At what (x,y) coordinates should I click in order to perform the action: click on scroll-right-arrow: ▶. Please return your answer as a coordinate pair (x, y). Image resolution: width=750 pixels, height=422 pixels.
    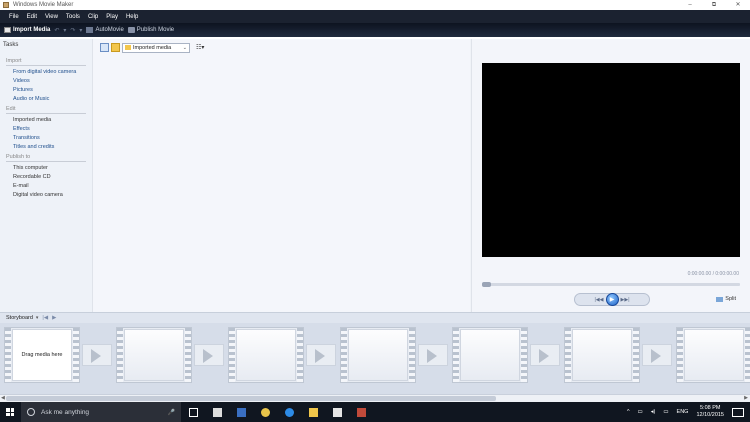
    Looking at the image, I should click on (746, 398).